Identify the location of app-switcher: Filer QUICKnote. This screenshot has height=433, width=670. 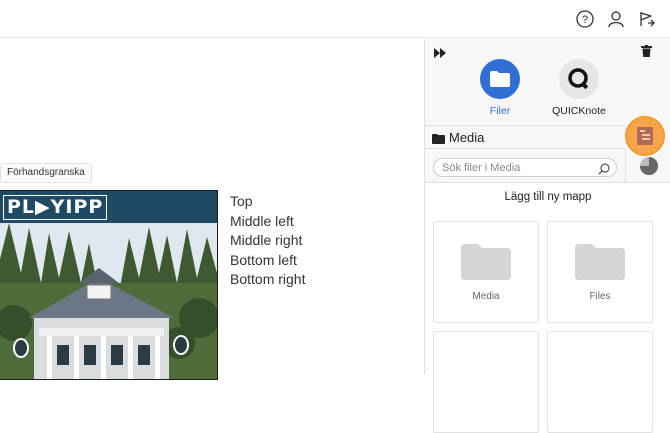
(547, 82).